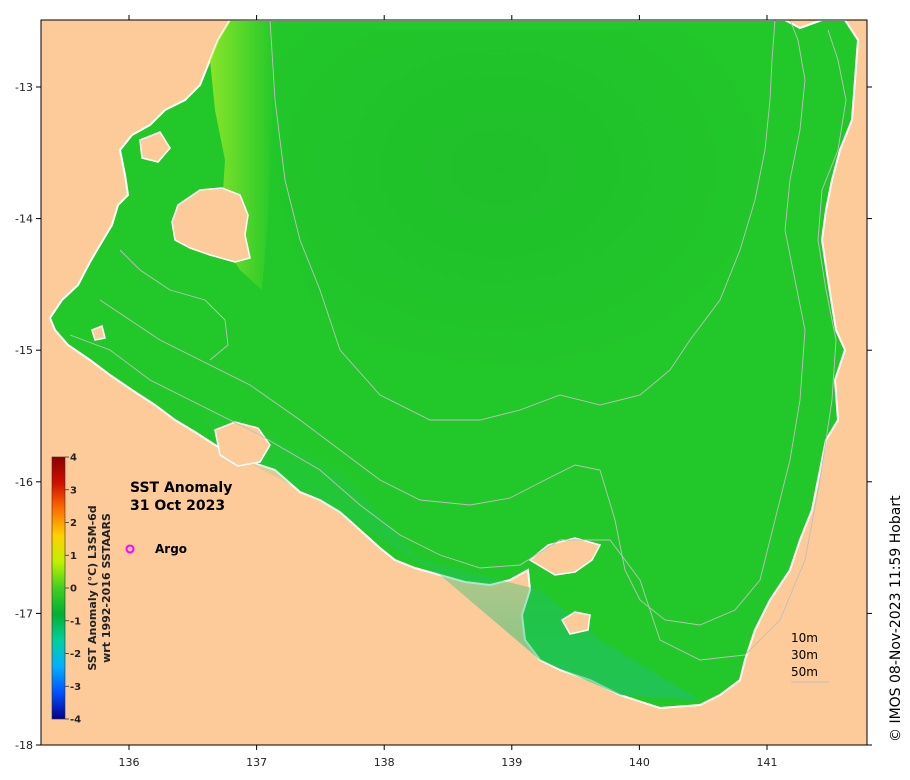  What do you see at coordinates (804, 655) in the screenshot?
I see `depth-label-30m: 30m` at bounding box center [804, 655].